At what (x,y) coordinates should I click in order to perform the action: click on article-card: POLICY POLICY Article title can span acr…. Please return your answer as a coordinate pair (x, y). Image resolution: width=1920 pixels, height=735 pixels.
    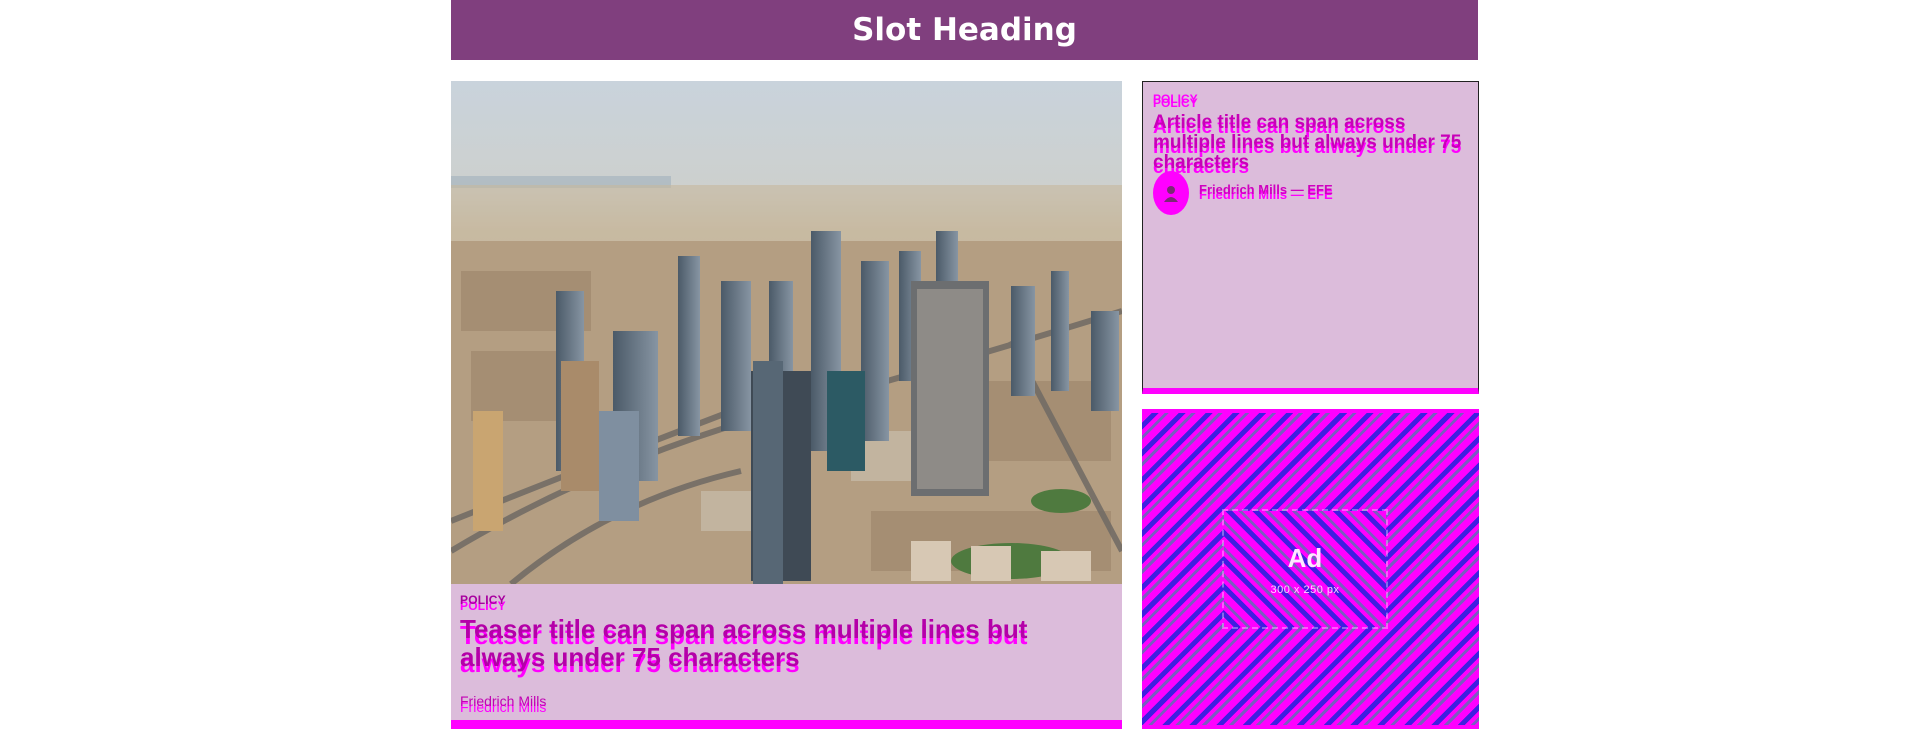
    Looking at the image, I should click on (1310, 237).